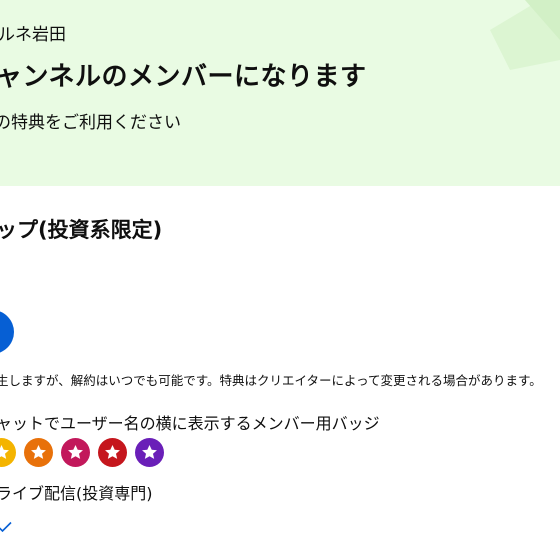 This screenshot has height=560, width=560. I want to click on page-subtitle: の特典をご利用ください, so click(90, 123).